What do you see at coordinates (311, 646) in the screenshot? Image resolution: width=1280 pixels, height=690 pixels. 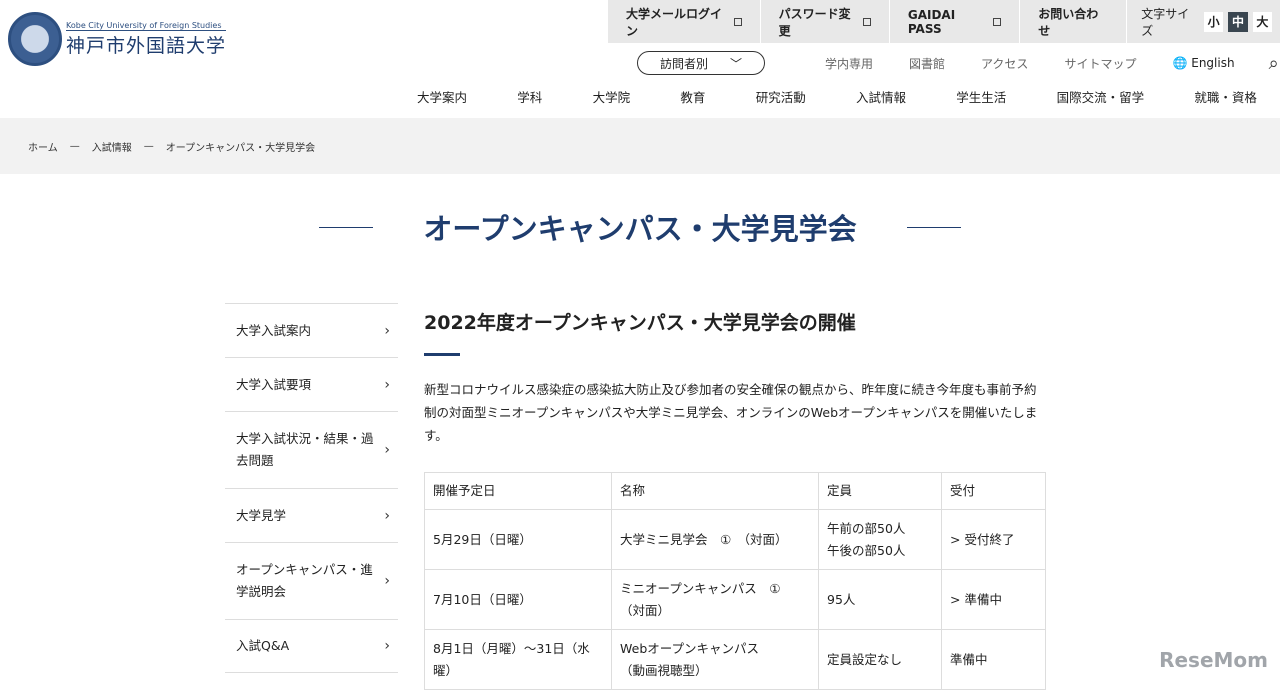 I see `sidebar-item: 入試Q&A ›` at bounding box center [311, 646].